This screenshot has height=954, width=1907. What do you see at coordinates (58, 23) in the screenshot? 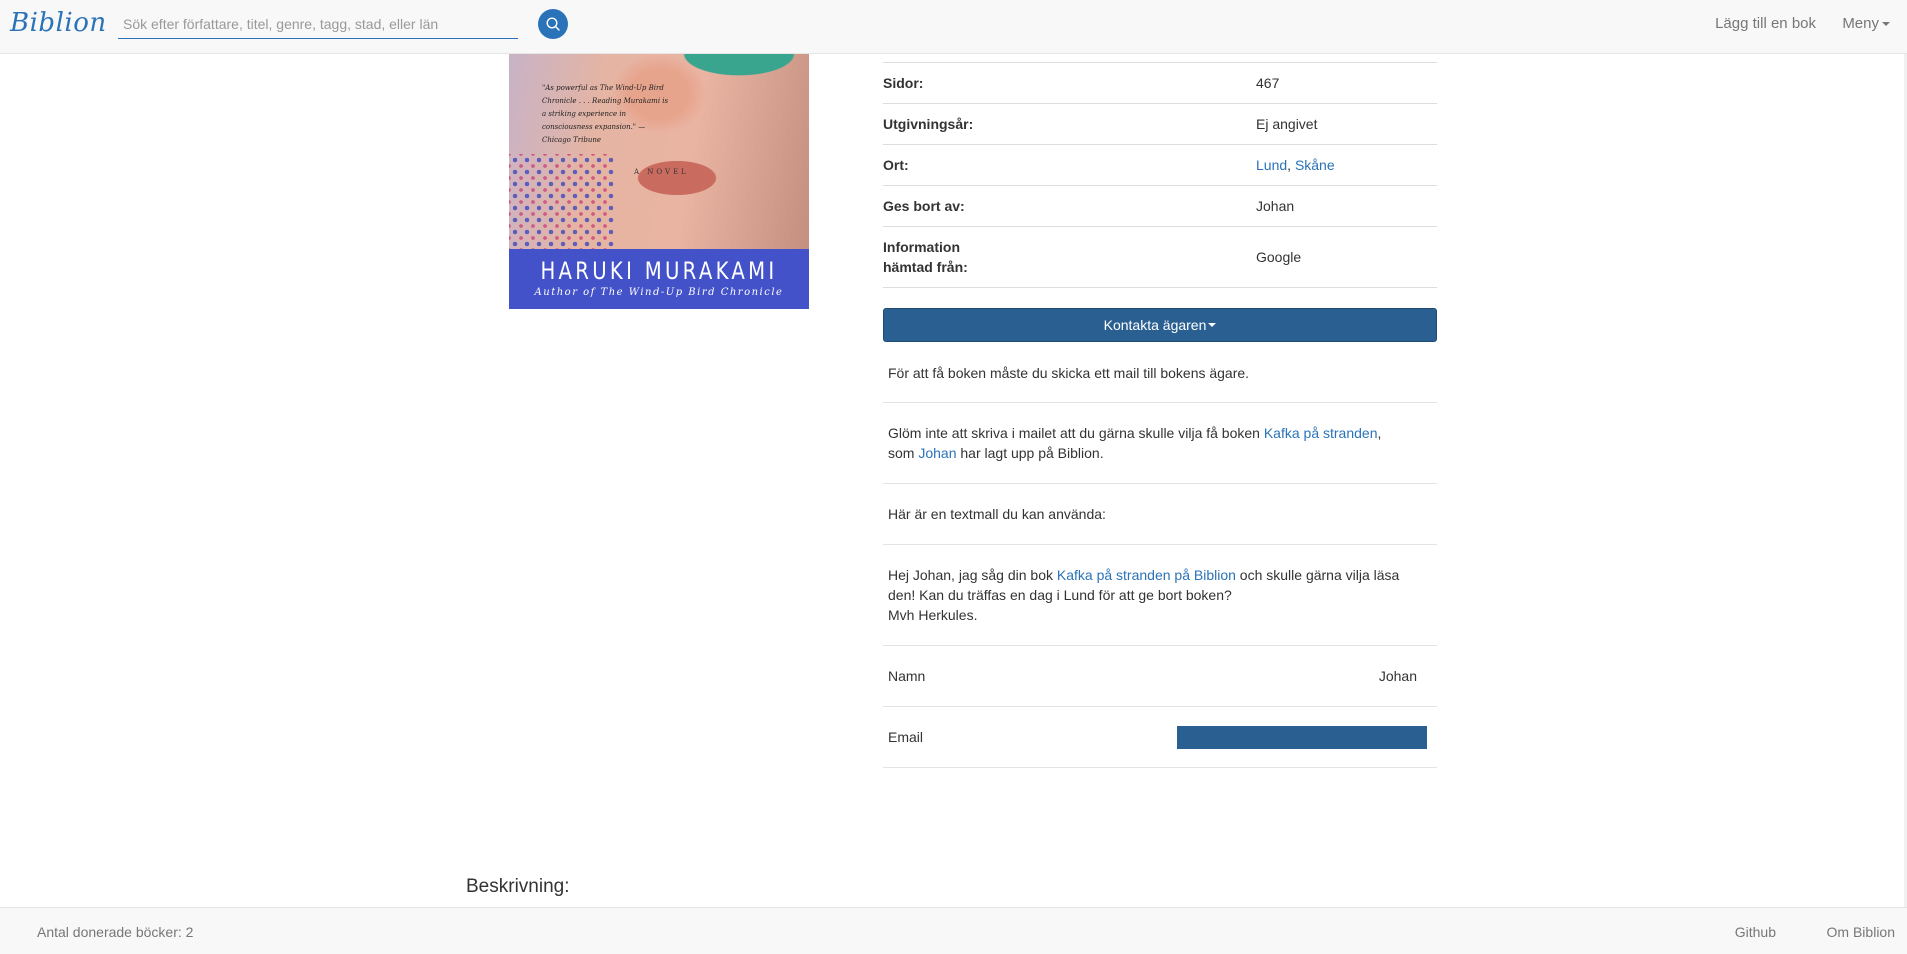
I see `brand-logo: Biblion` at bounding box center [58, 23].